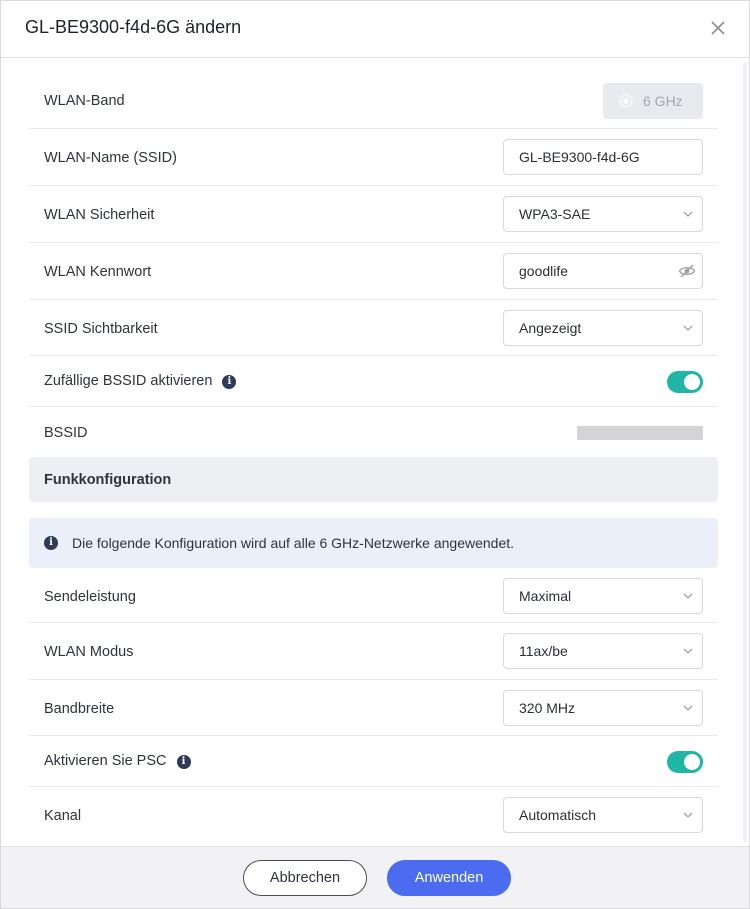 The width and height of the screenshot is (750, 909). I want to click on row-wifi-mode: WLAN Modus 11ax/be, so click(373, 651).